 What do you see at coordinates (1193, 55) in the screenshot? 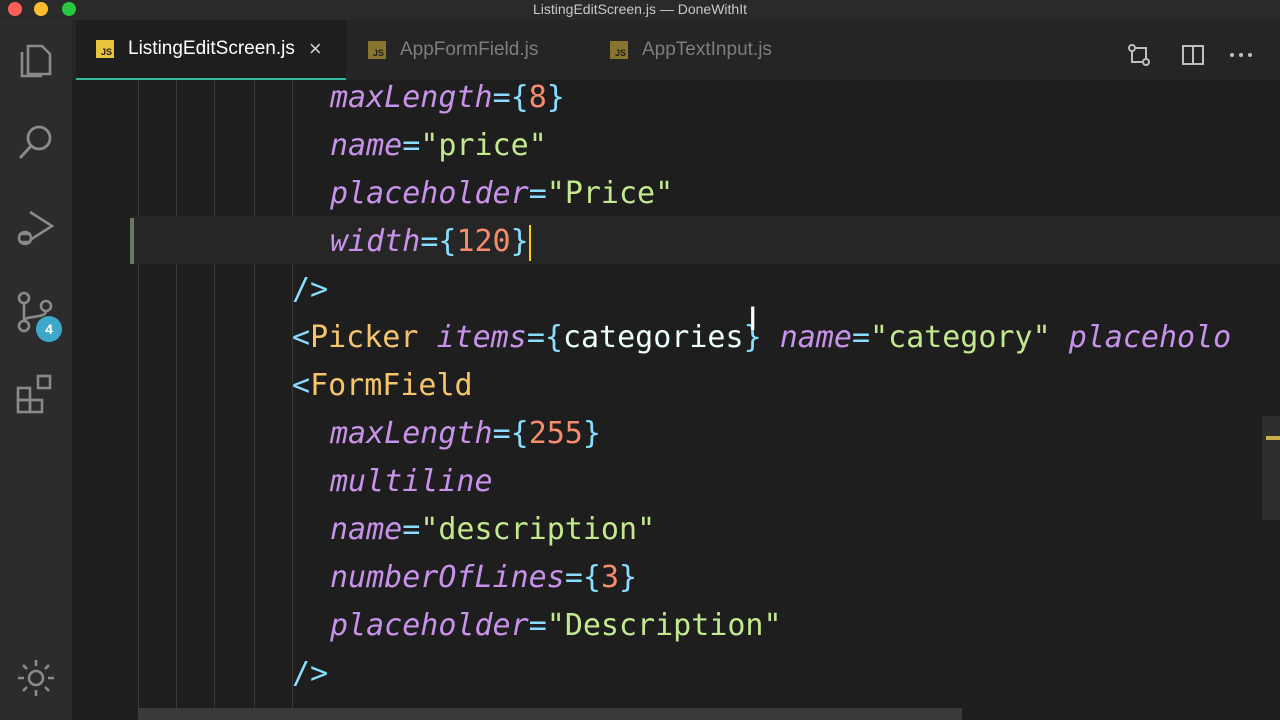
I see `split-editor-icon` at bounding box center [1193, 55].